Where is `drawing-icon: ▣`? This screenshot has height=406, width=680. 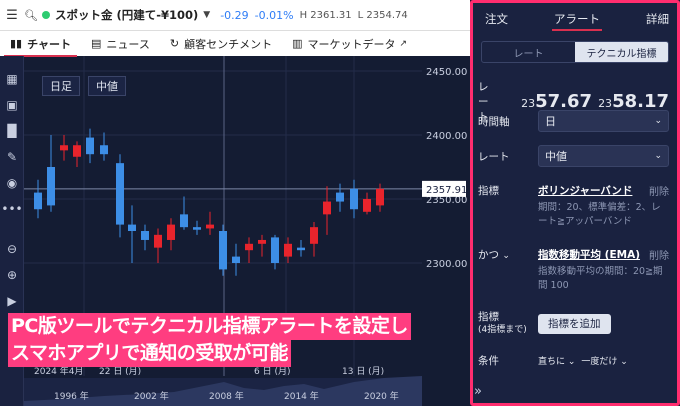
drawing-icon: ▣ is located at coordinates (12, 105).